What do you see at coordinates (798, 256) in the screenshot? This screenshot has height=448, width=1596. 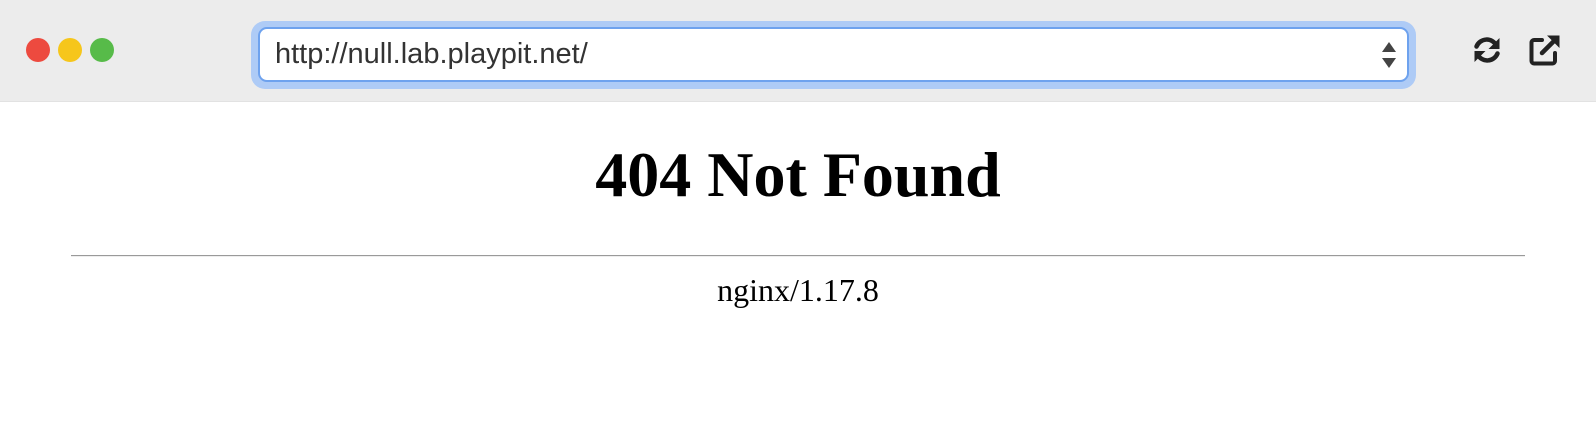 I see `horizontal-rule` at bounding box center [798, 256].